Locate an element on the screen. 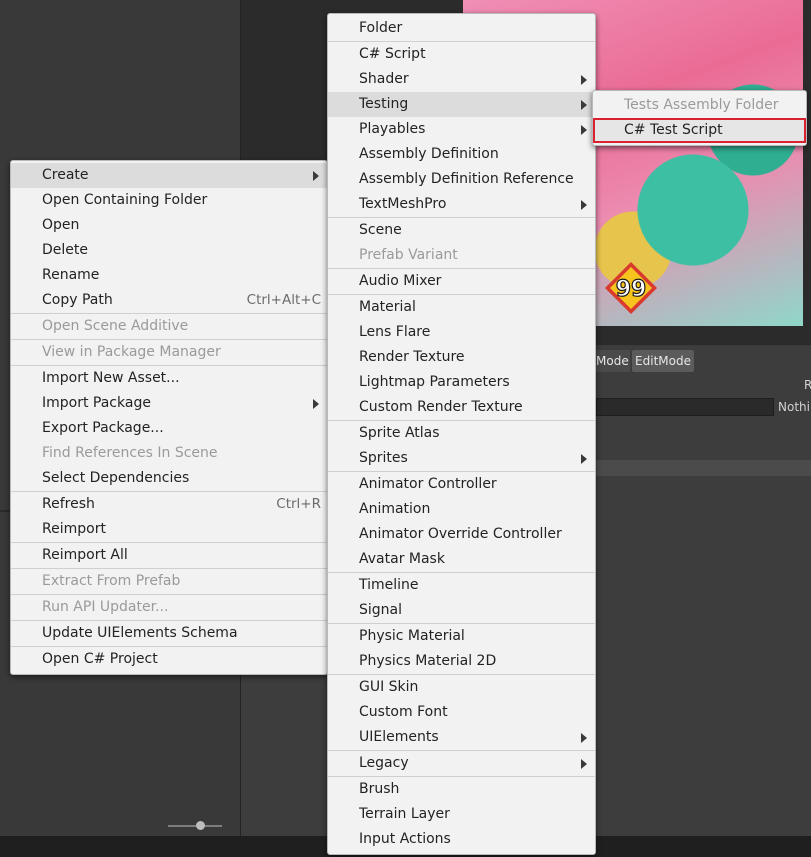 This screenshot has width=811, height=857. menu-item-label: Sprites is located at coordinates (383, 458).